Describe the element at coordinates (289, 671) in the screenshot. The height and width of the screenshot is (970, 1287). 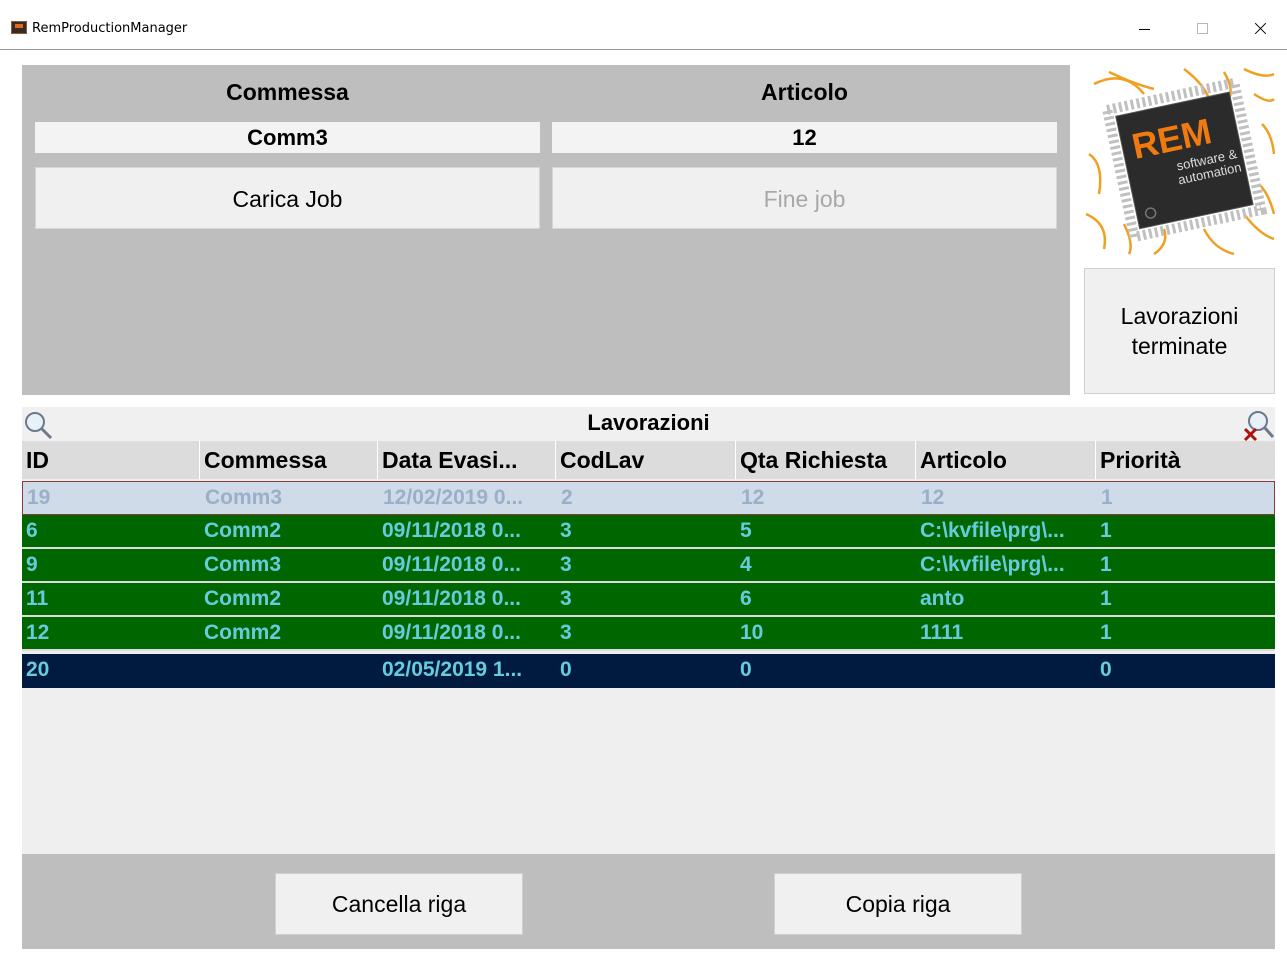
I see `cell-commessa` at that location.